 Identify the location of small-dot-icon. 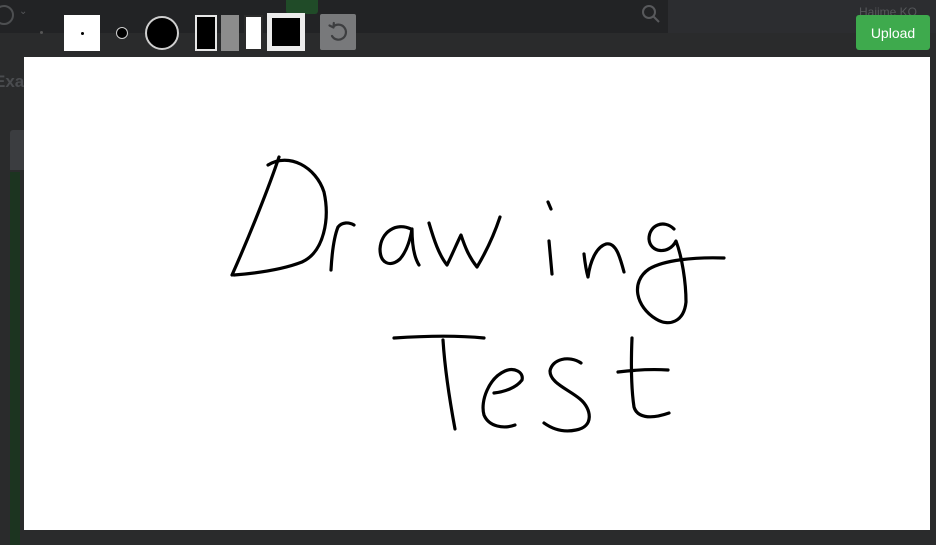
(82, 33).